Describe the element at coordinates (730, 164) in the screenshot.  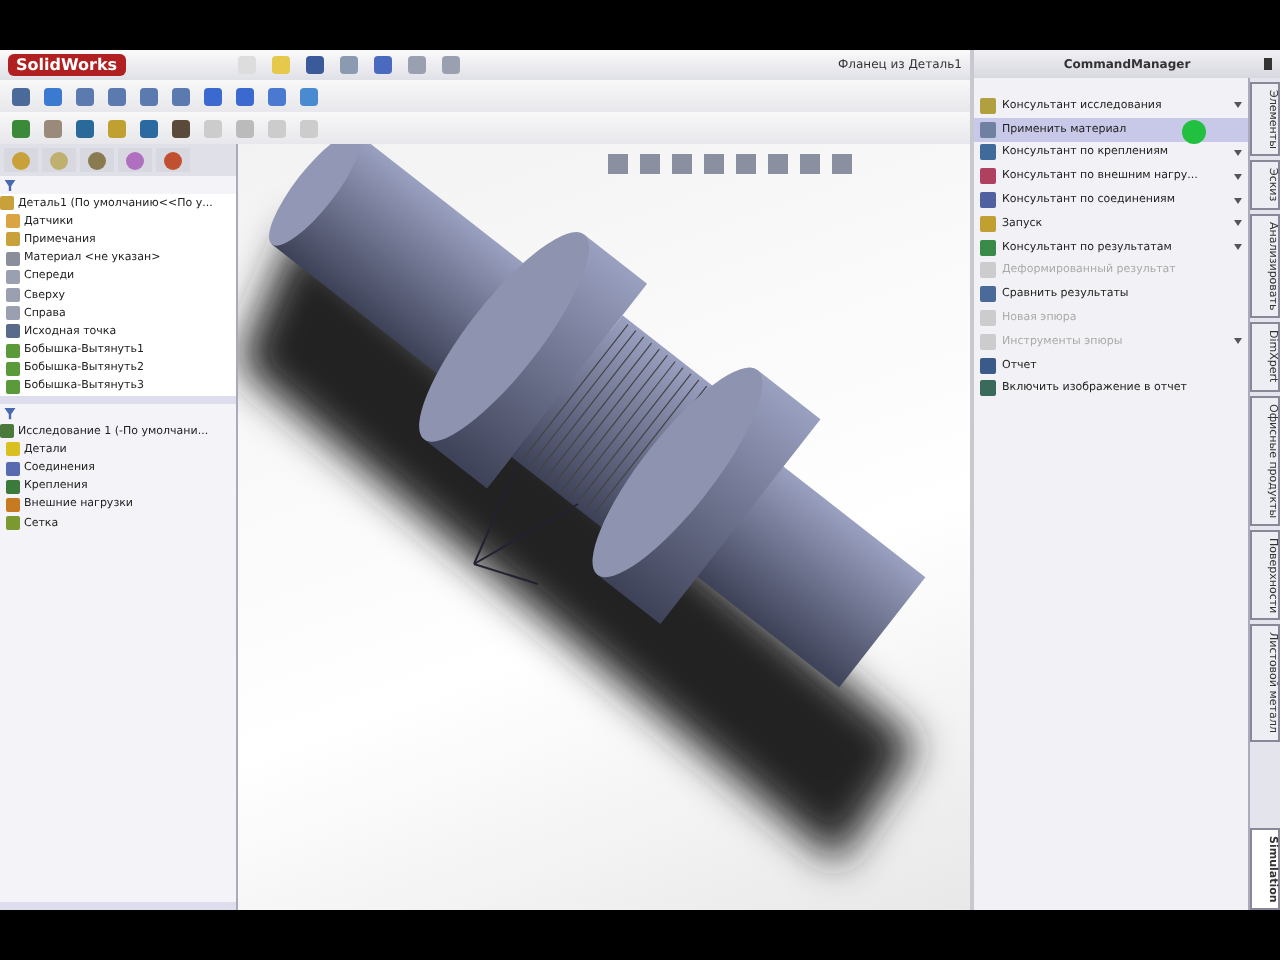
I see `view-toolbar` at that location.